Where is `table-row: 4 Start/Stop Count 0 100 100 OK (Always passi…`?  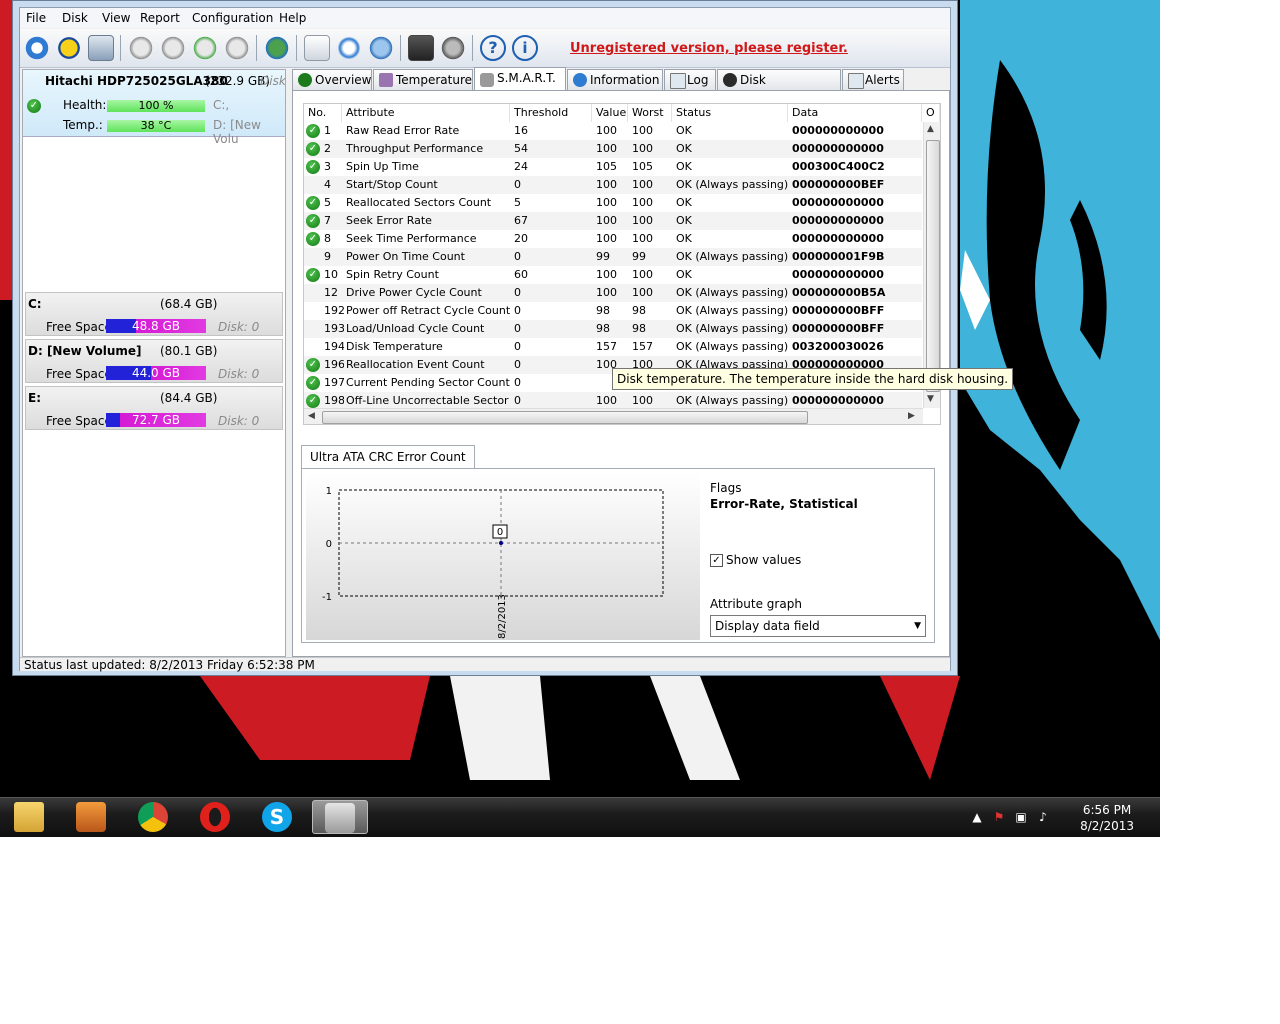
table-row: 4 Start/Stop Count 0 100 100 OK (Always passi… is located at coordinates (613, 185).